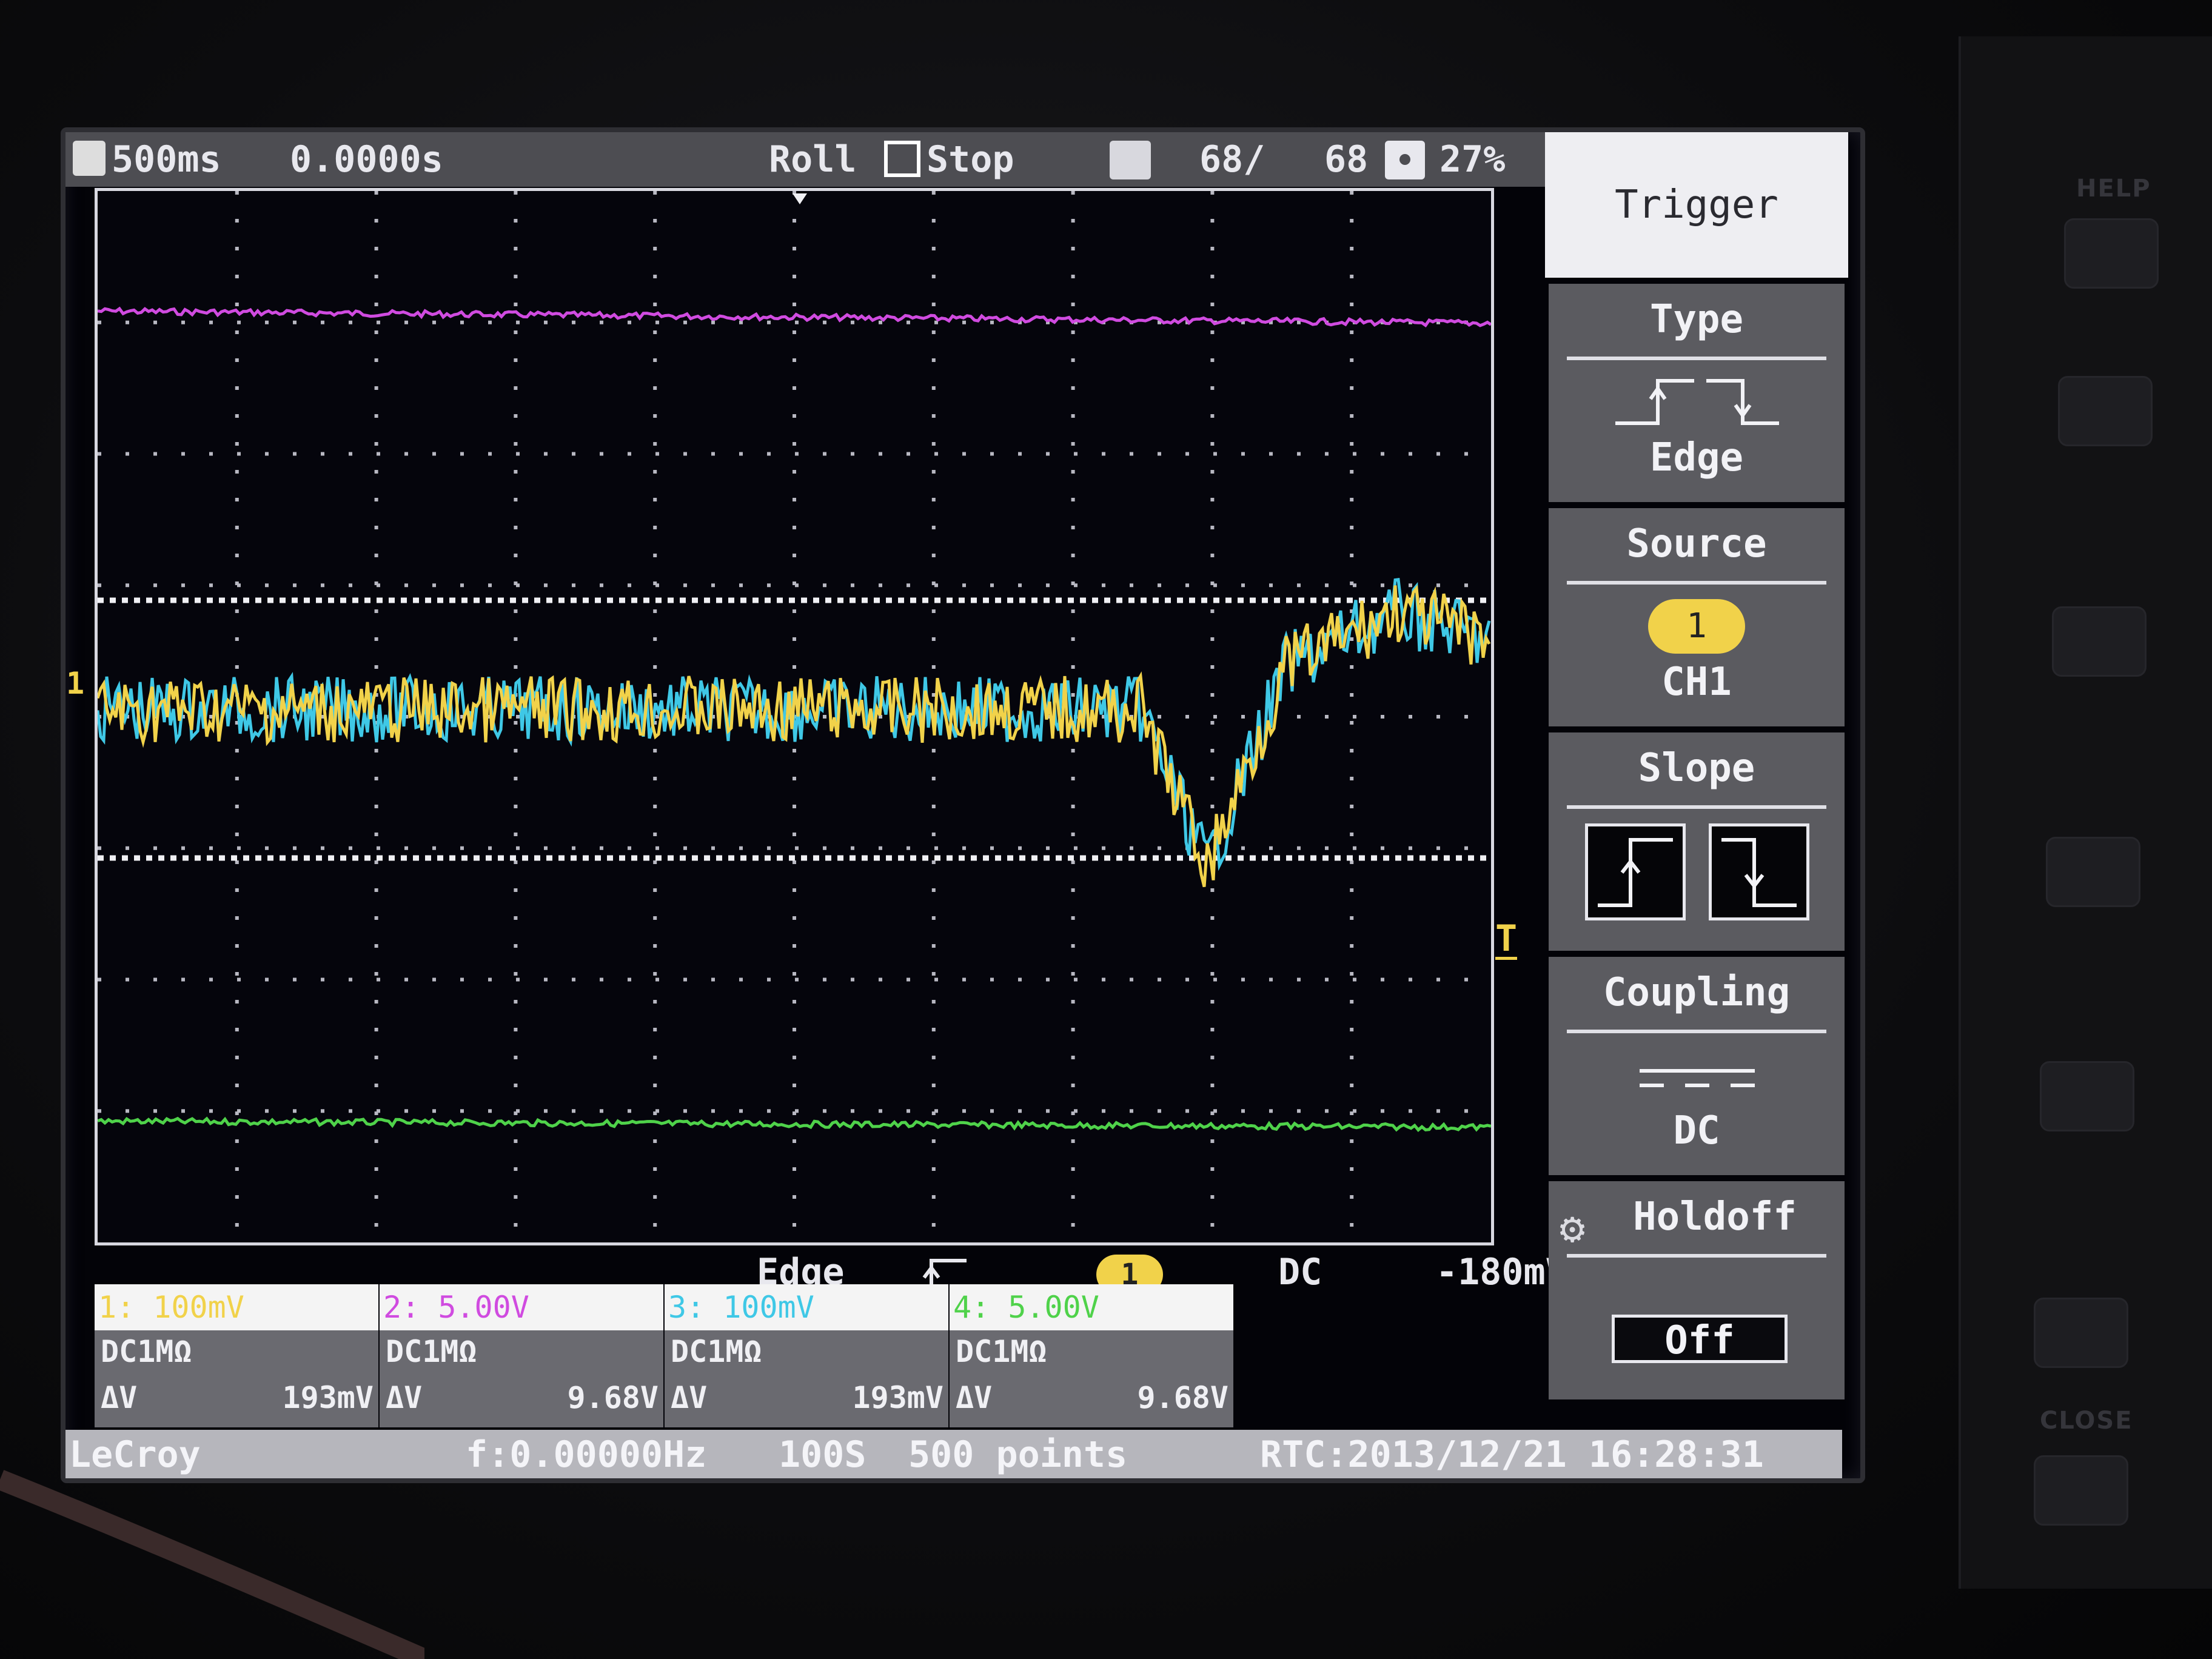  I want to click on frequency-counter: f:0.00000Hz, so click(586, 1454).